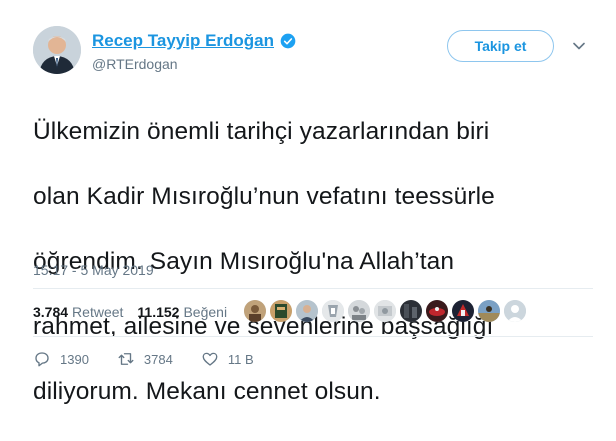 The height and width of the screenshot is (441, 616). Describe the element at coordinates (158, 312) in the screenshot. I see `like-count: 11.152` at that location.